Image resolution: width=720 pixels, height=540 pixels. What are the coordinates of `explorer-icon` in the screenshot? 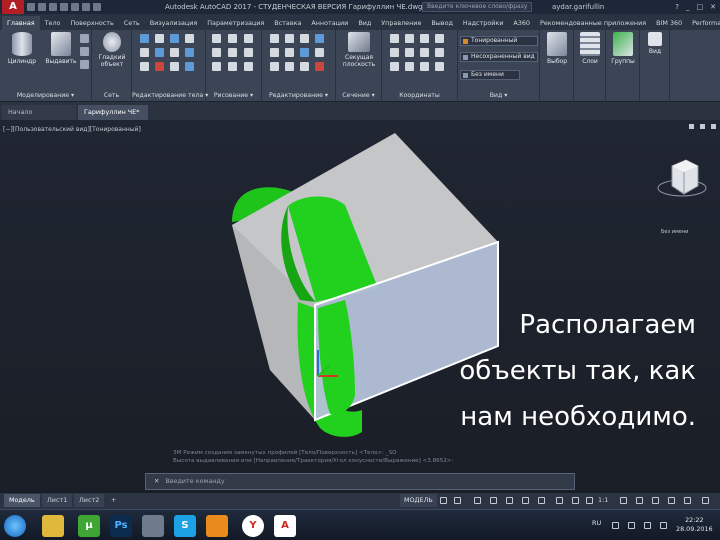 It's located at (53, 526).